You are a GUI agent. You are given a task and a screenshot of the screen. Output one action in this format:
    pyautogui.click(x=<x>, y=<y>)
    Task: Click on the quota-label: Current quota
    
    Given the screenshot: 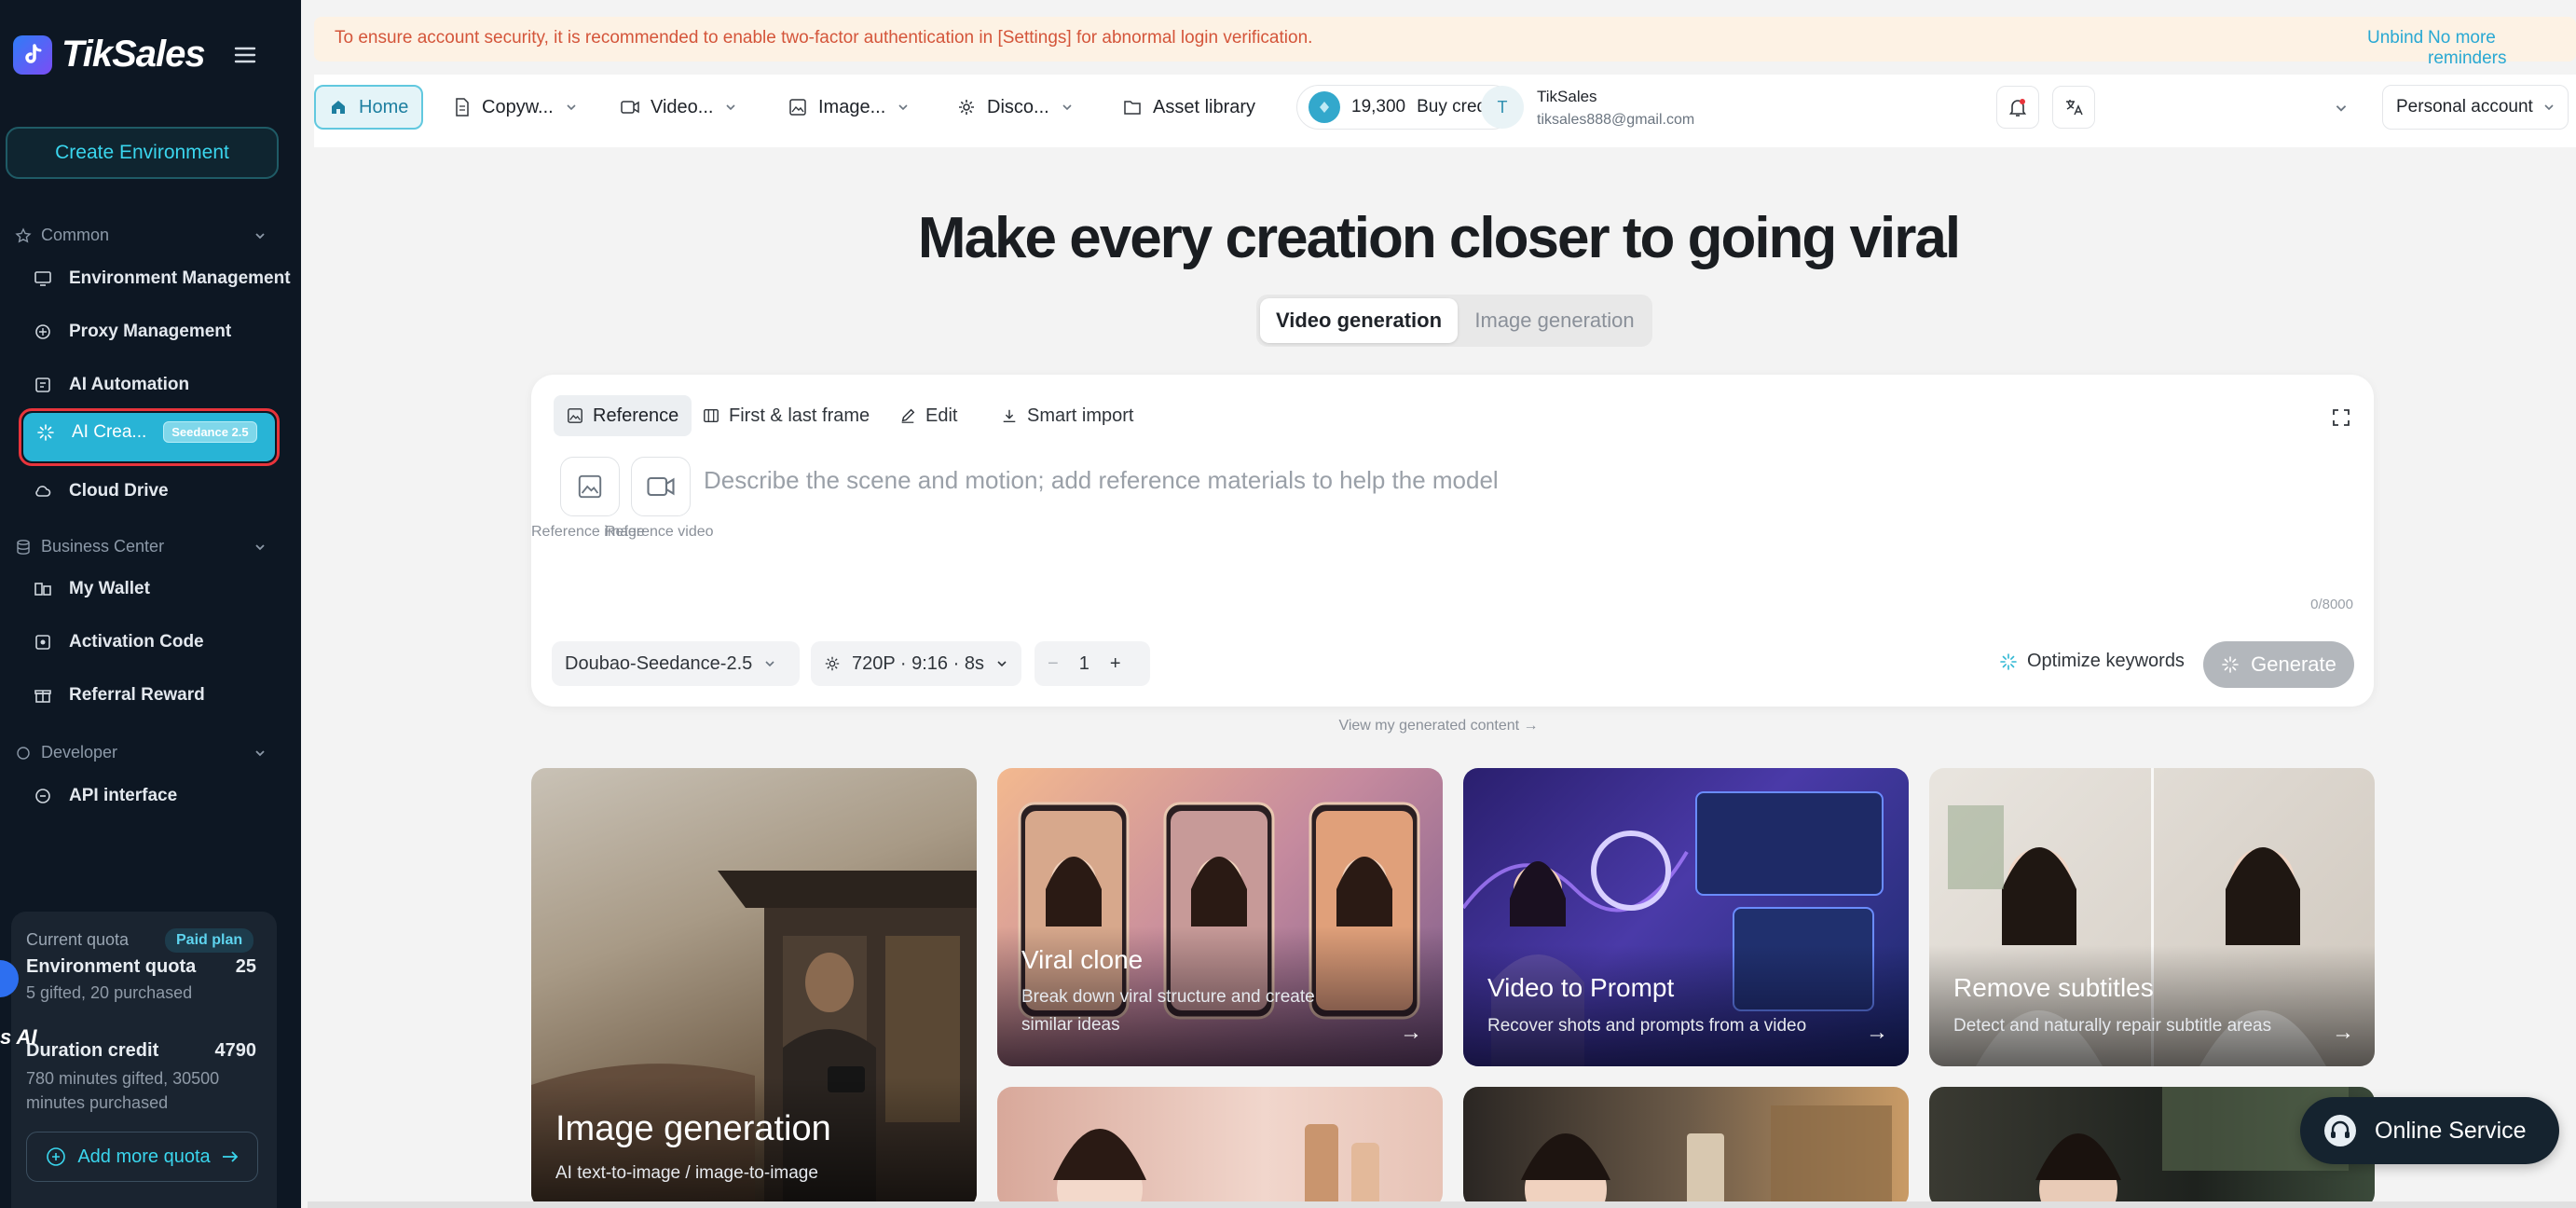 What is the action you would take?
    pyautogui.click(x=78, y=939)
    